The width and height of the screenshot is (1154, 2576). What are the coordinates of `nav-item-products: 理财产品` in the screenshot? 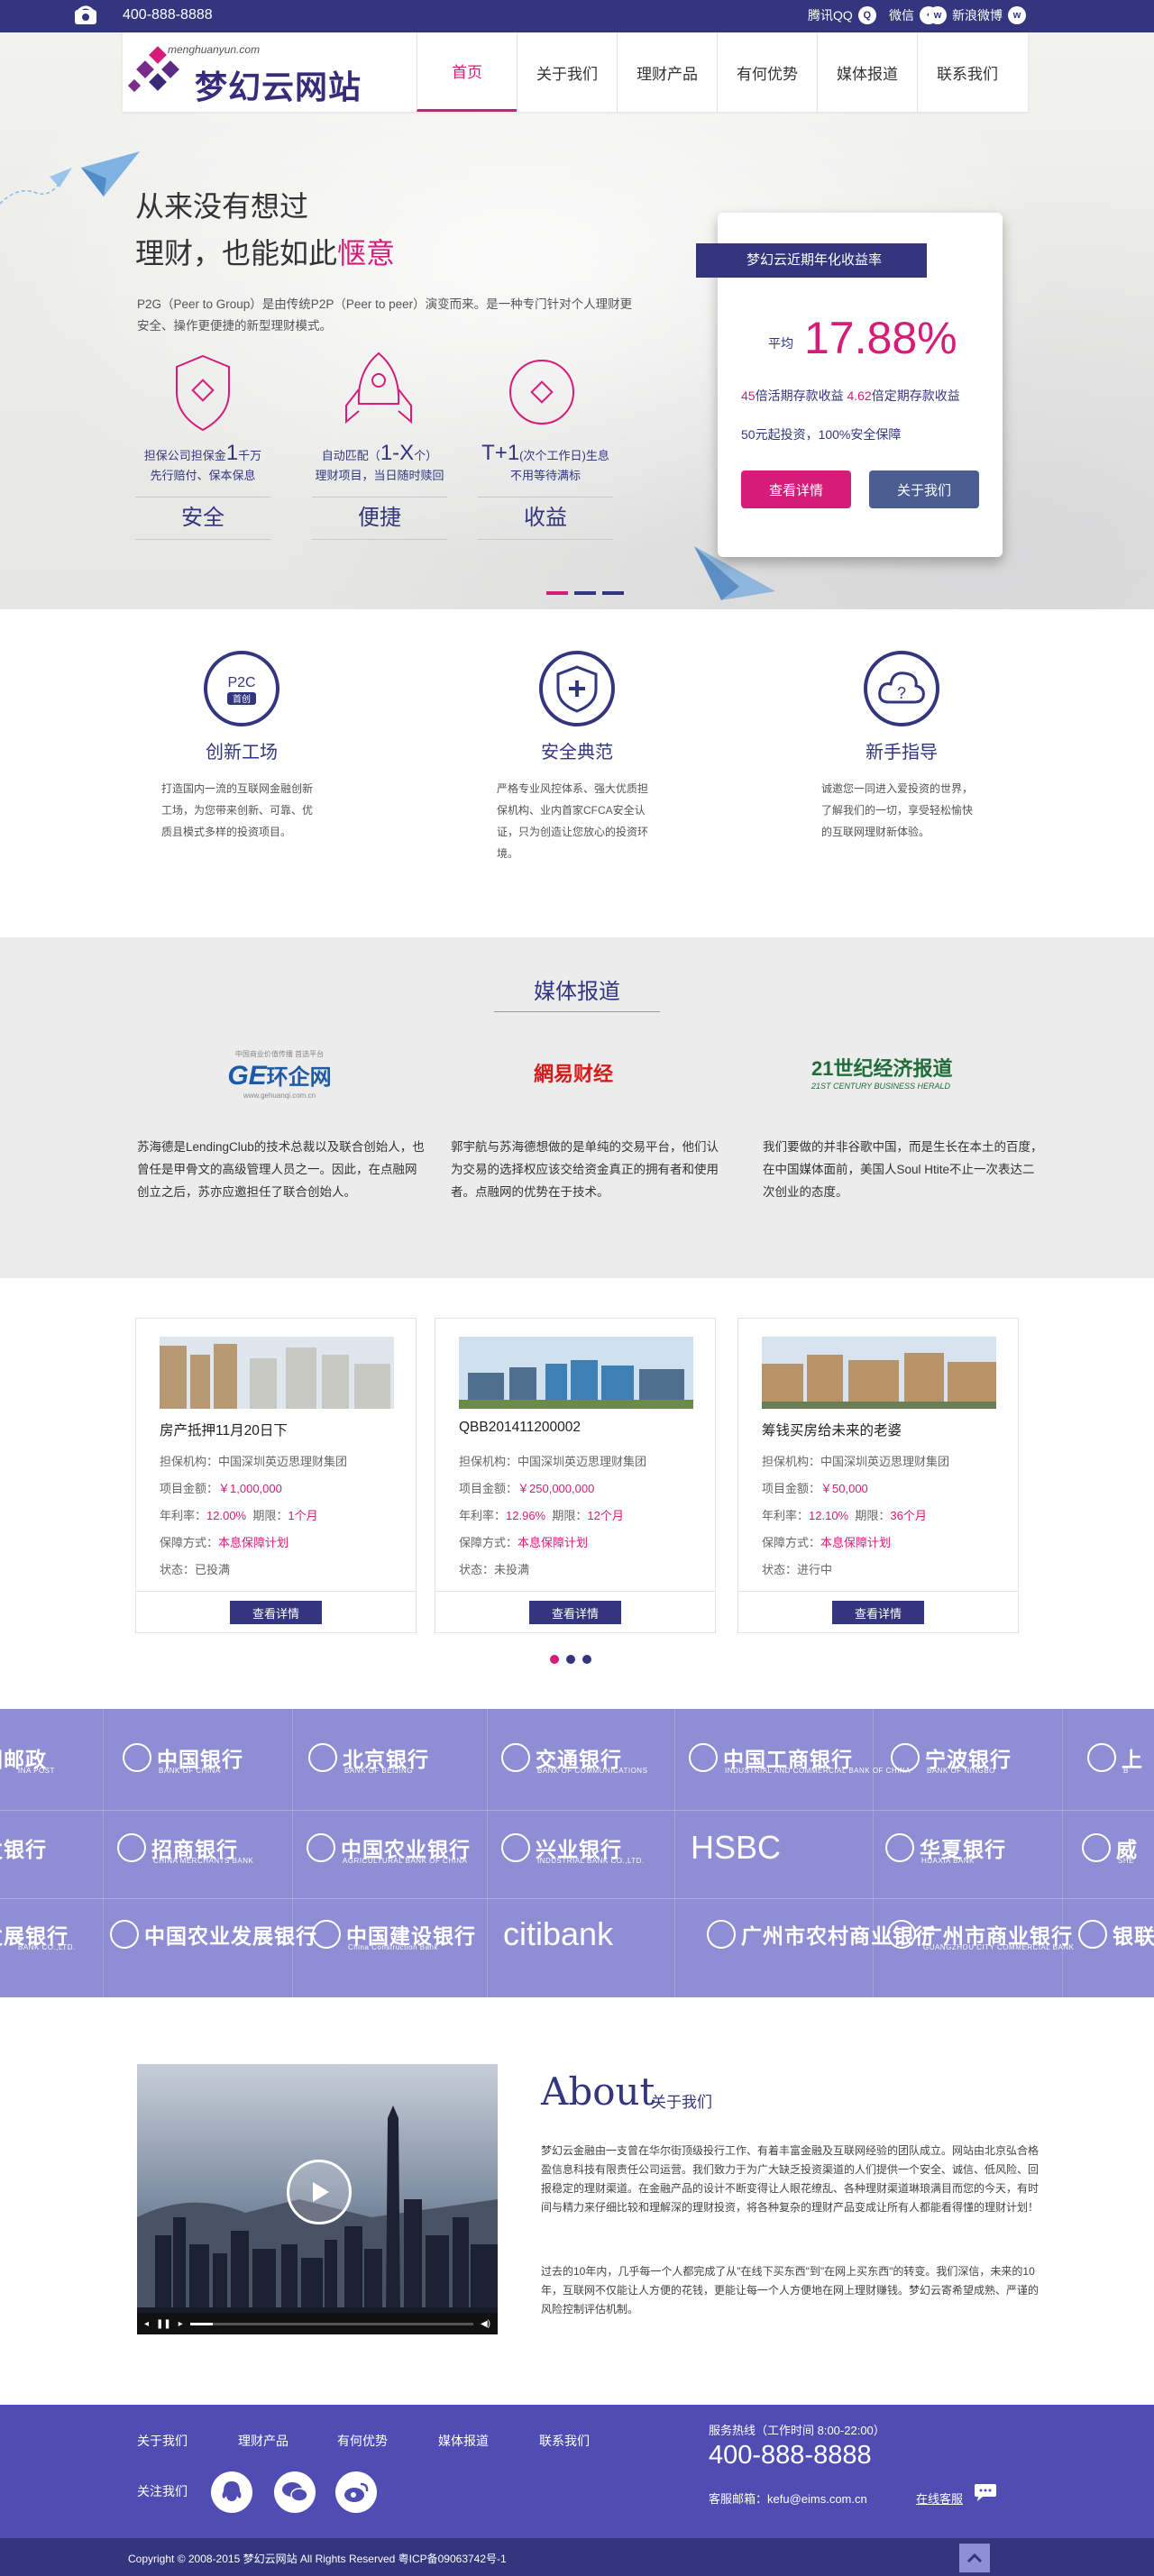 It's located at (667, 72).